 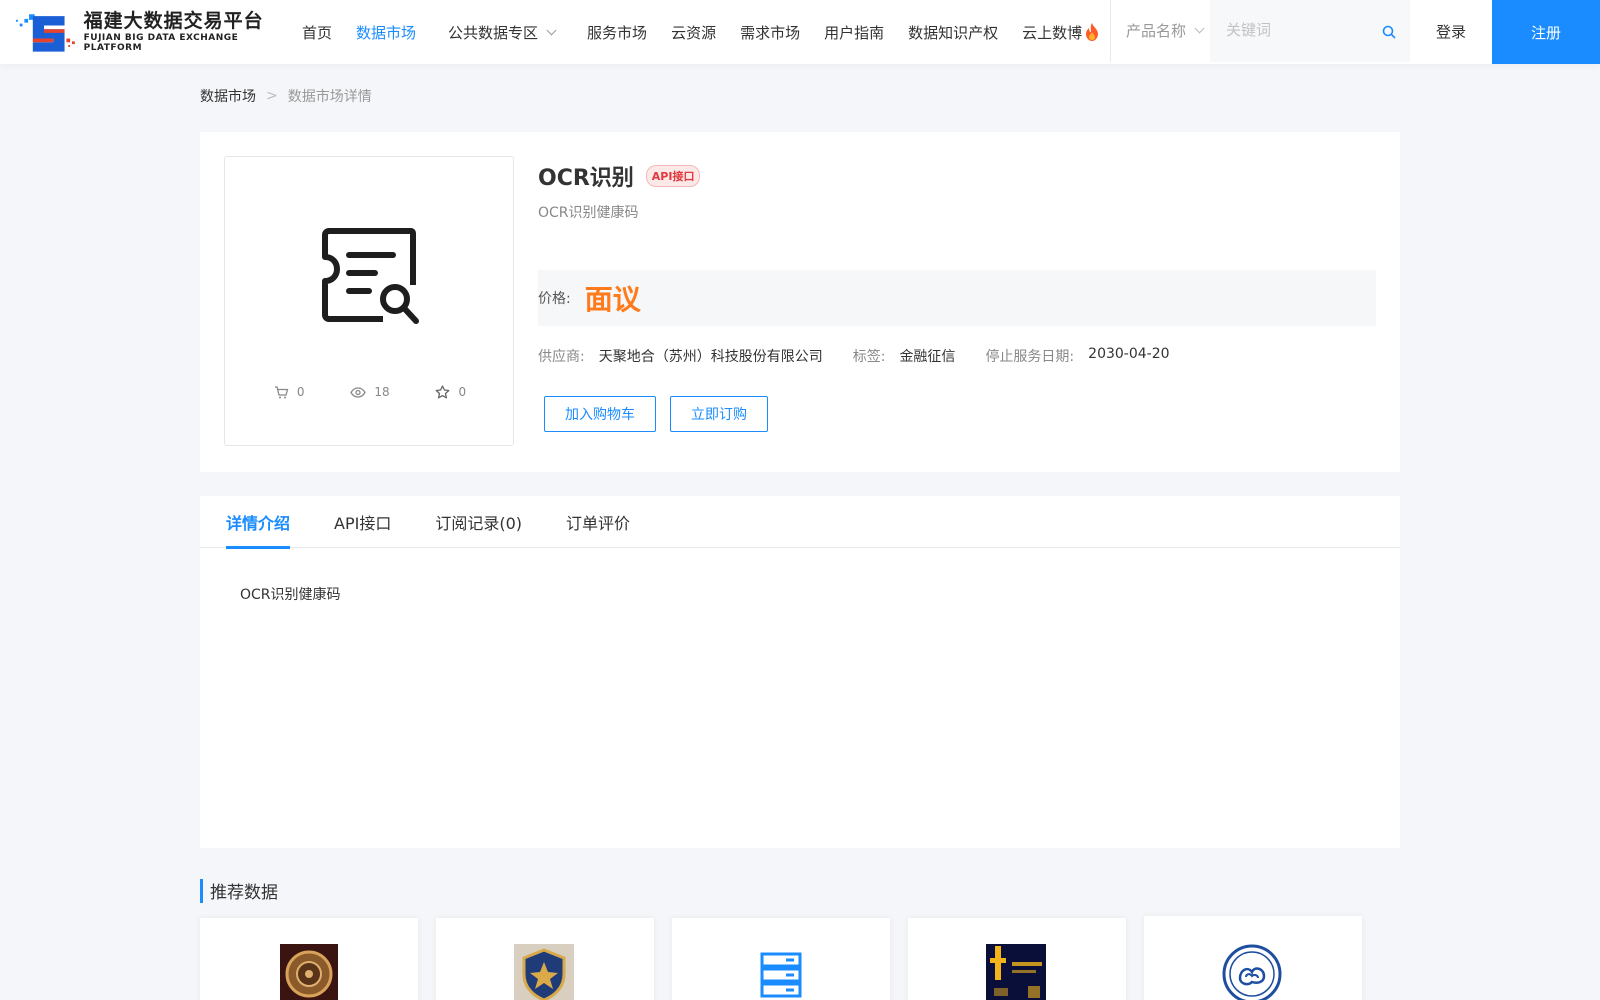 What do you see at coordinates (386, 32) in the screenshot?
I see `nav-item-data-market: 数据市场` at bounding box center [386, 32].